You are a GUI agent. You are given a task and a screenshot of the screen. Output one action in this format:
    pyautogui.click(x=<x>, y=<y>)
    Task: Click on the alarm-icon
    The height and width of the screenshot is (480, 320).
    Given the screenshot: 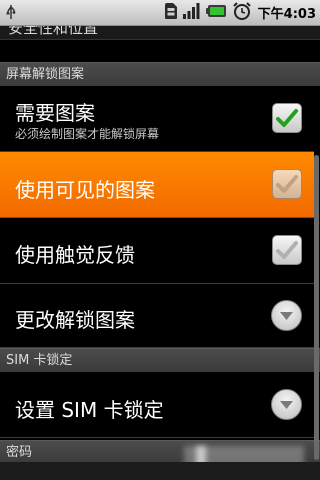 What is the action you would take?
    pyautogui.click(x=242, y=13)
    